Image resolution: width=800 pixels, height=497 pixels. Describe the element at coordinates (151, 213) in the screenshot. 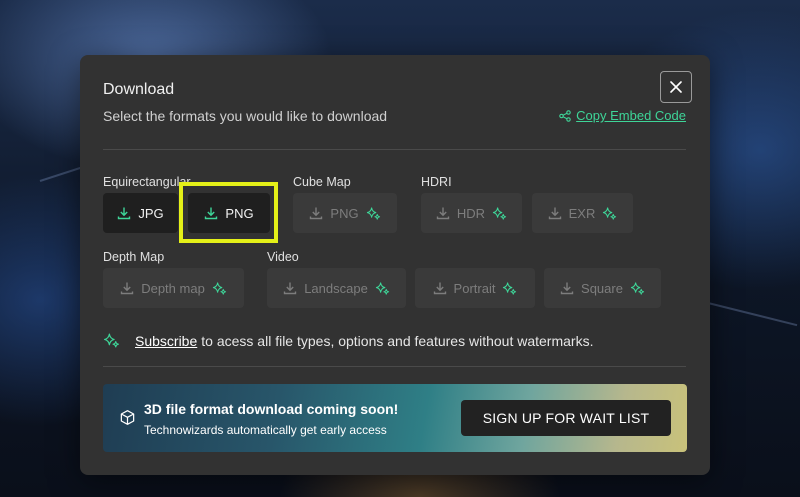

I see `button-label: JPG` at that location.